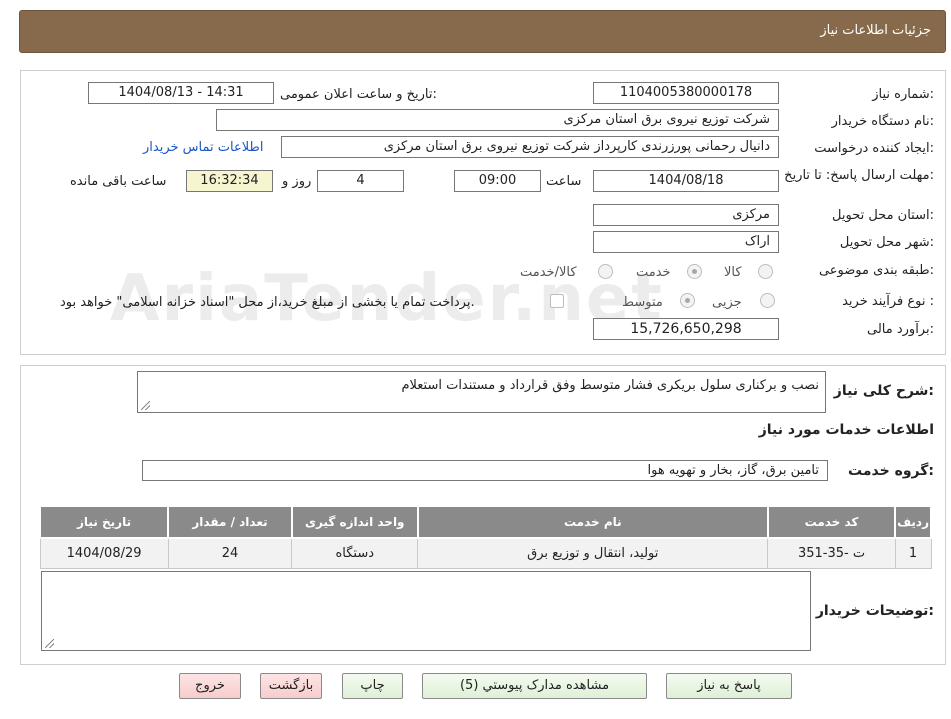 The width and height of the screenshot is (951, 719). What do you see at coordinates (859, 175) in the screenshot?
I see `deadline-label: مهلت ارسال پاسخ: تا تاریخ:` at bounding box center [859, 175].